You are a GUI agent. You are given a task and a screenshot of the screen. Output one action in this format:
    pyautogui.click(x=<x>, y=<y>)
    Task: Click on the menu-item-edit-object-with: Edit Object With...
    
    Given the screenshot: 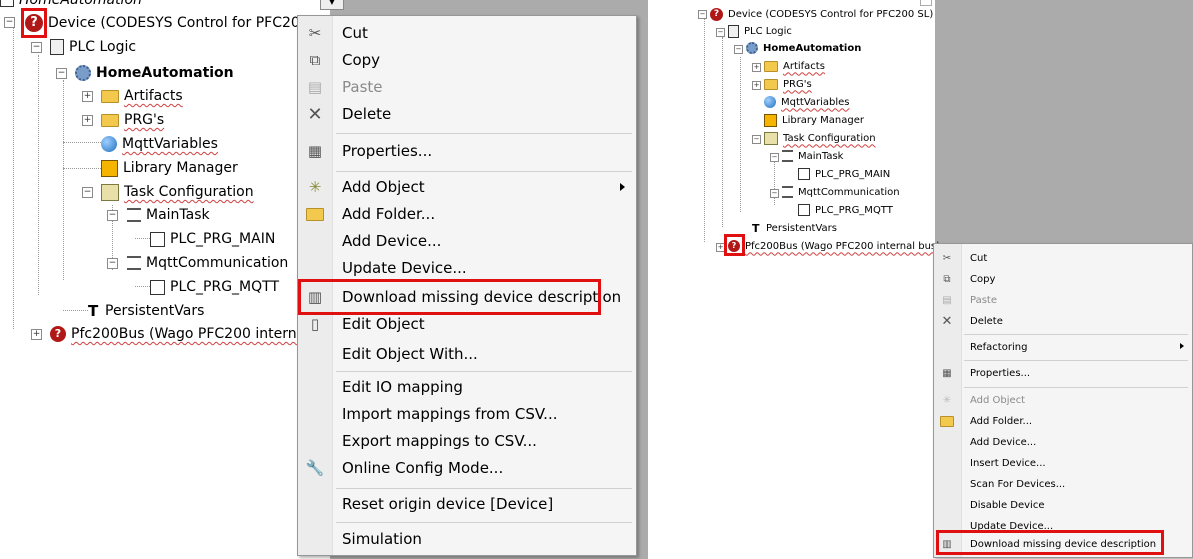 What is the action you would take?
    pyautogui.click(x=467, y=354)
    